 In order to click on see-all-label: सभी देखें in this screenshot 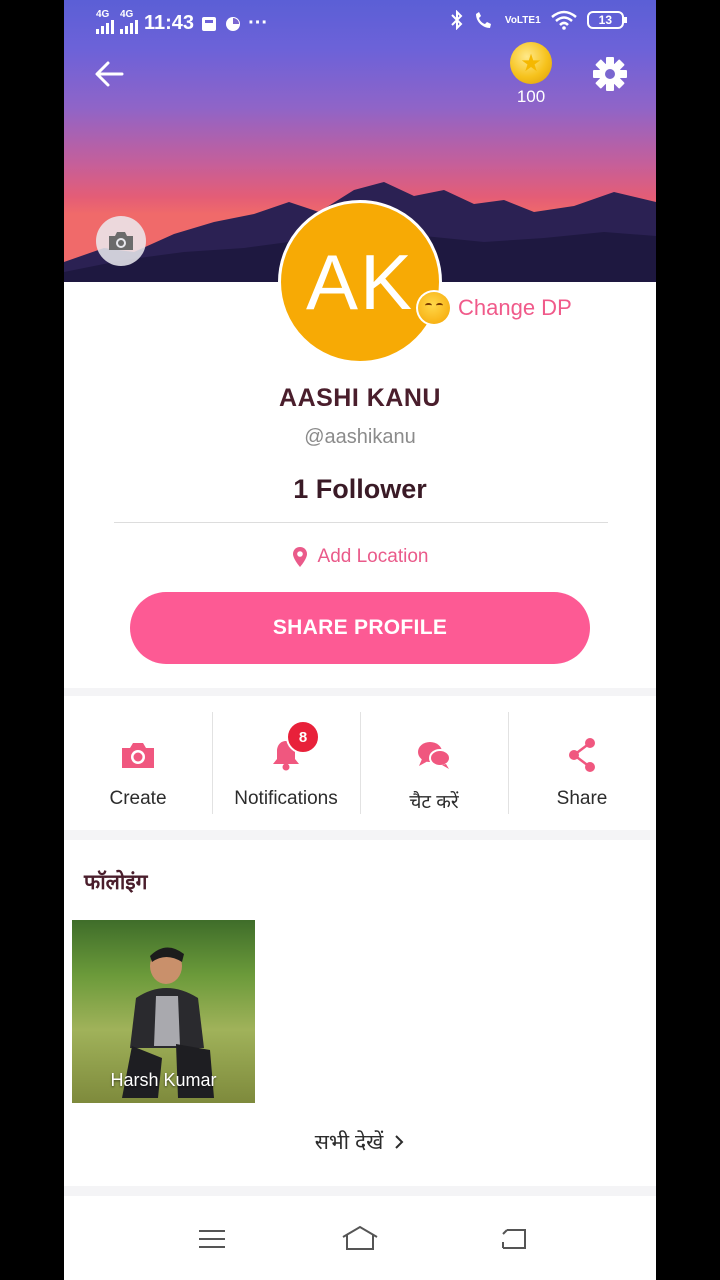, I will do `click(349, 1142)`.